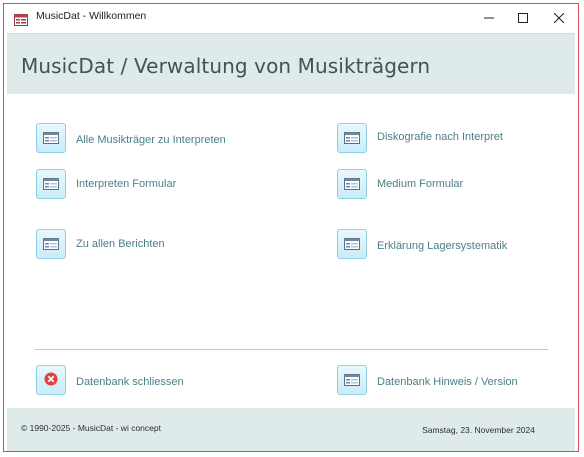 The height and width of the screenshot is (457, 584). I want to click on open-storage-info-button, so click(352, 244).